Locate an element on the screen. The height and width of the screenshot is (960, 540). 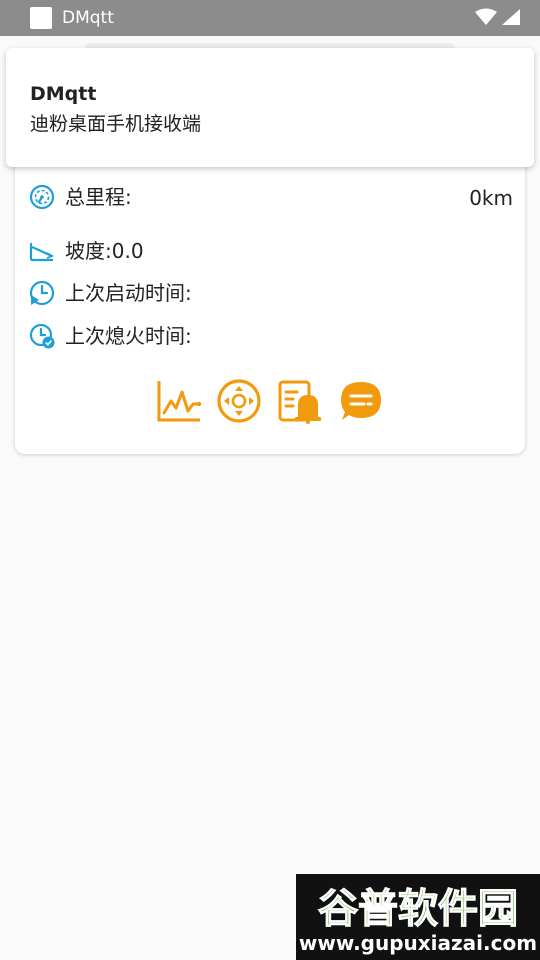
last-stop-row: 上次熄火时间: is located at coordinates (110, 336).